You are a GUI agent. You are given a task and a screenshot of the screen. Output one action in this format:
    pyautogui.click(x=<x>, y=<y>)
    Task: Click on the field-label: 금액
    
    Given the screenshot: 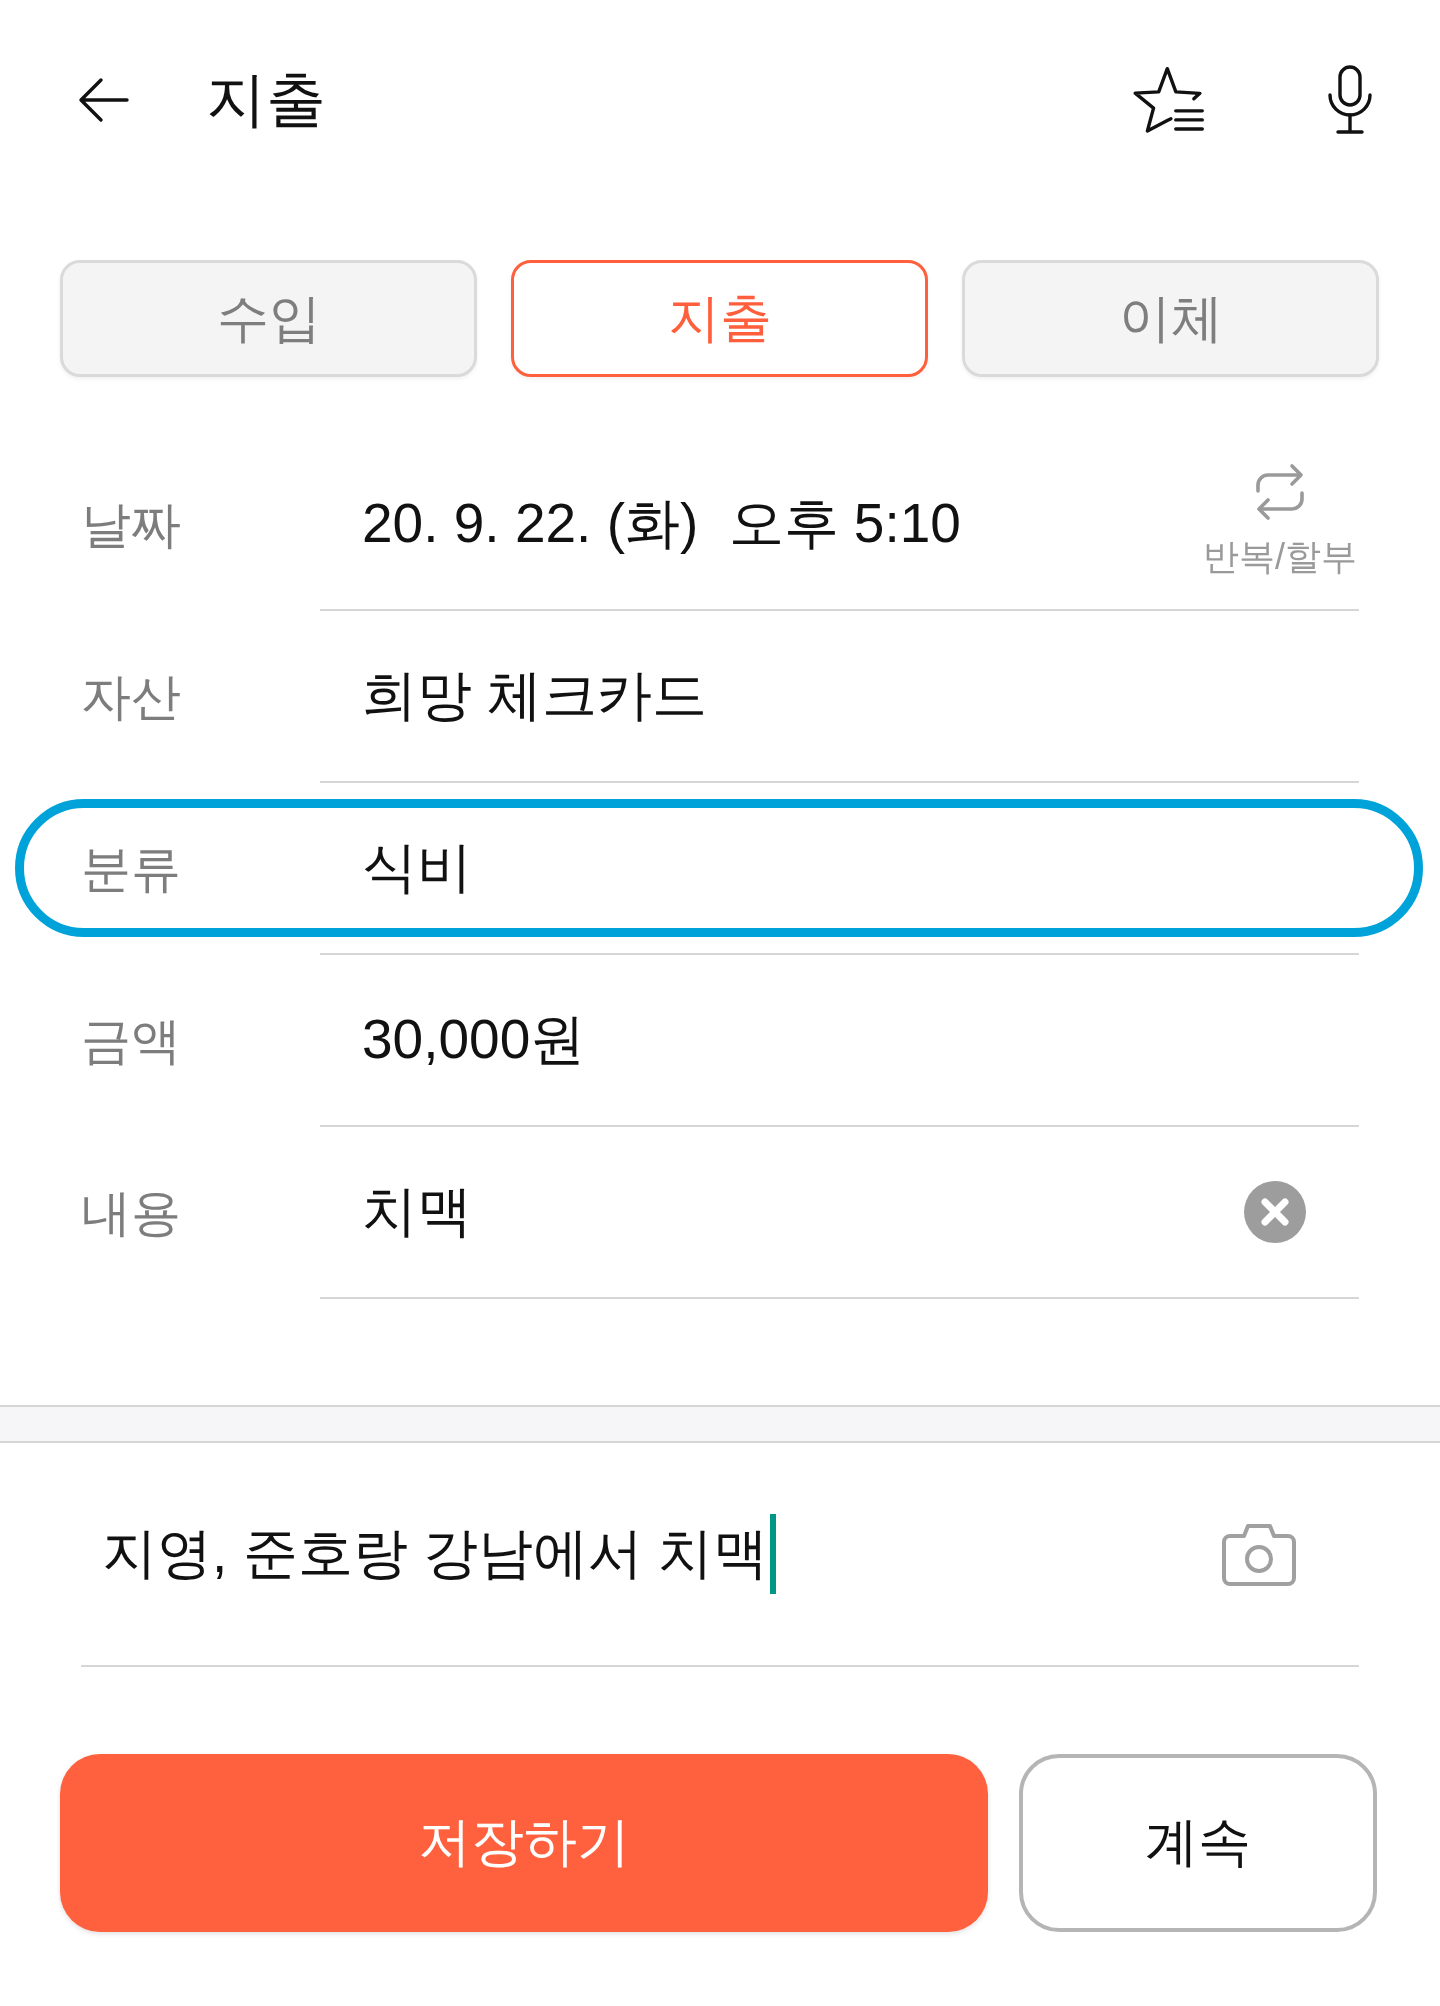 What is the action you would take?
    pyautogui.click(x=131, y=1041)
    